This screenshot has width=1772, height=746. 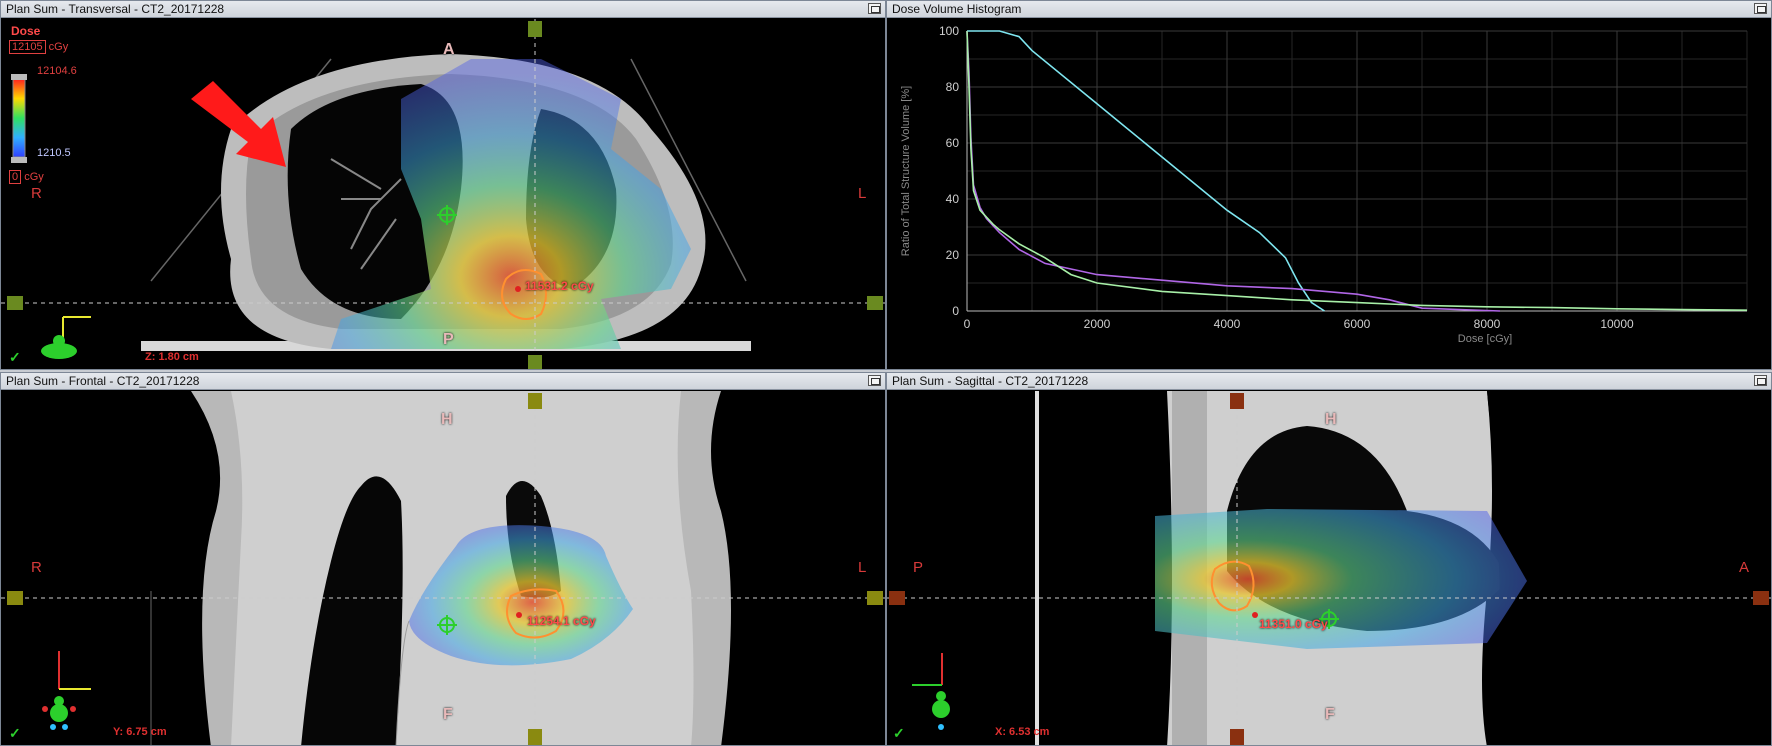 I want to click on colorbar-min-label: 1210.5, so click(x=54, y=153).